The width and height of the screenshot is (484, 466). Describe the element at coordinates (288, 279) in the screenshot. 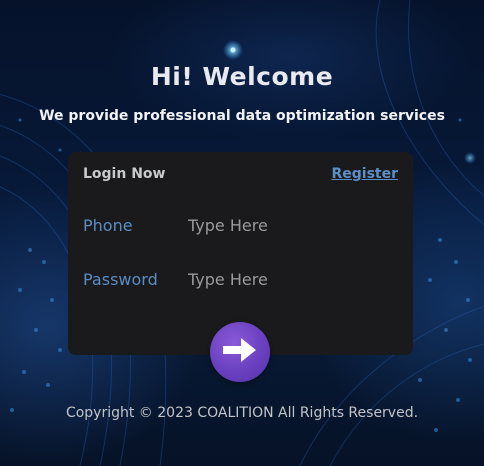

I see `password-input` at that location.